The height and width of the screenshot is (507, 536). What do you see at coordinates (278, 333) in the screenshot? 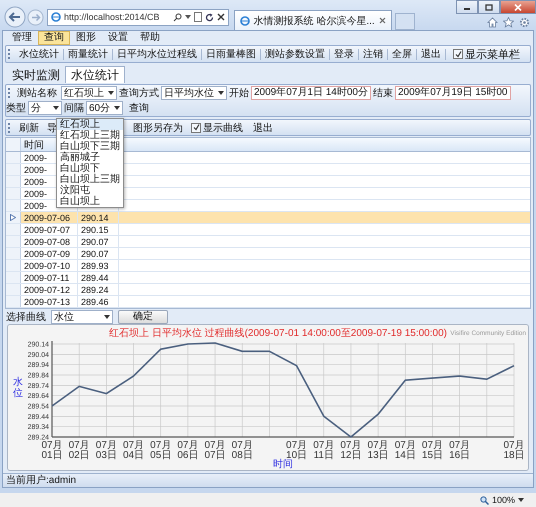
I see `chart-title: 红石坝上 日平均水位 过程曲线(2009-07-01 14:00:00至2009-07-19 15:00:00)` at bounding box center [278, 333].